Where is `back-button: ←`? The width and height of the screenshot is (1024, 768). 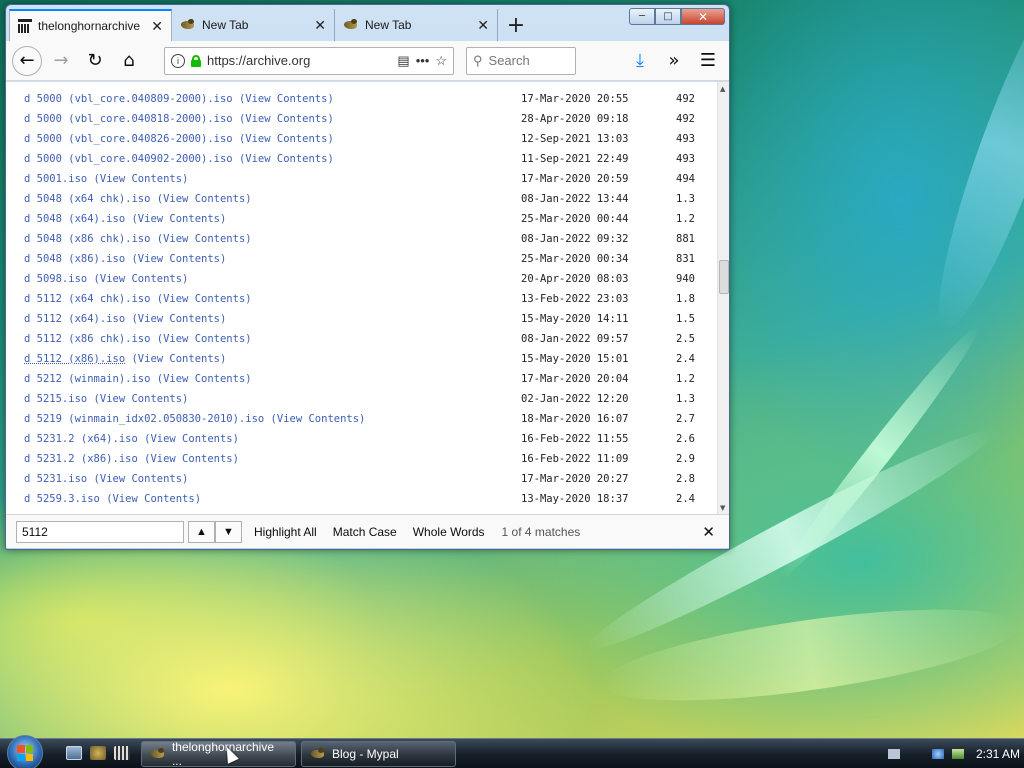
back-button: ← is located at coordinates (27, 60).